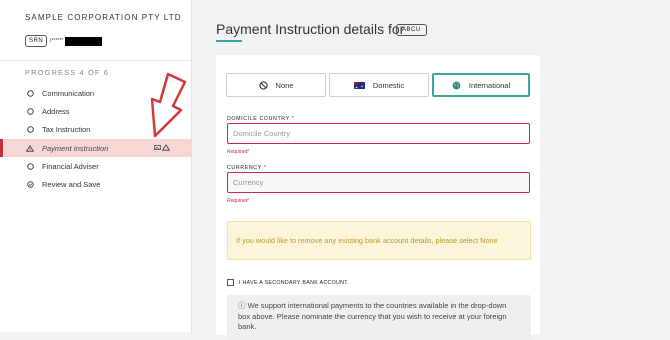 The width and height of the screenshot is (670, 340). What do you see at coordinates (229, 41) in the screenshot?
I see `title-underline` at bounding box center [229, 41].